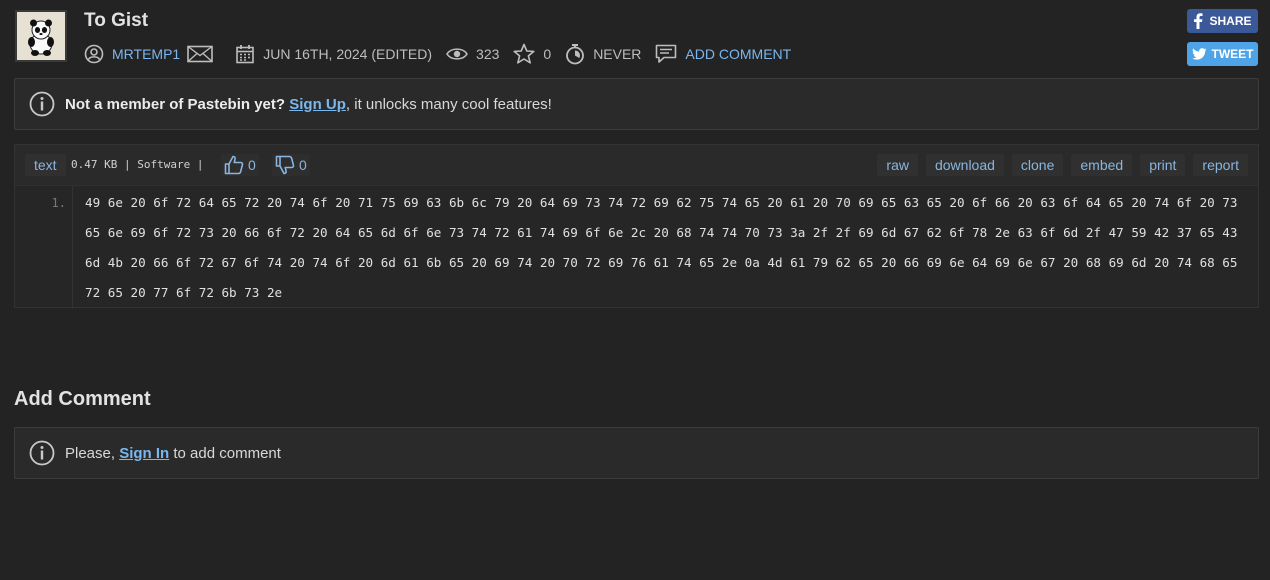 The width and height of the screenshot is (1270, 580). What do you see at coordinates (897, 165) in the screenshot?
I see `raw-button: raw` at bounding box center [897, 165].